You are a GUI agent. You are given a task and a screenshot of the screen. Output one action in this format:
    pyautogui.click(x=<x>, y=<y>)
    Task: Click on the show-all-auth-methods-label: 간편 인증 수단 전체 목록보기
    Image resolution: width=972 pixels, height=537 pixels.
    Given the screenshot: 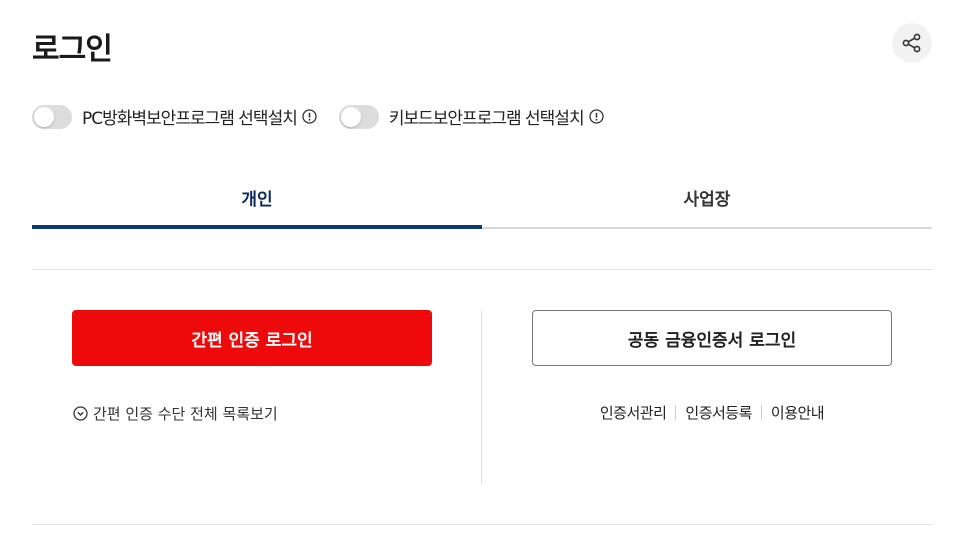 What is the action you would take?
    pyautogui.click(x=185, y=414)
    